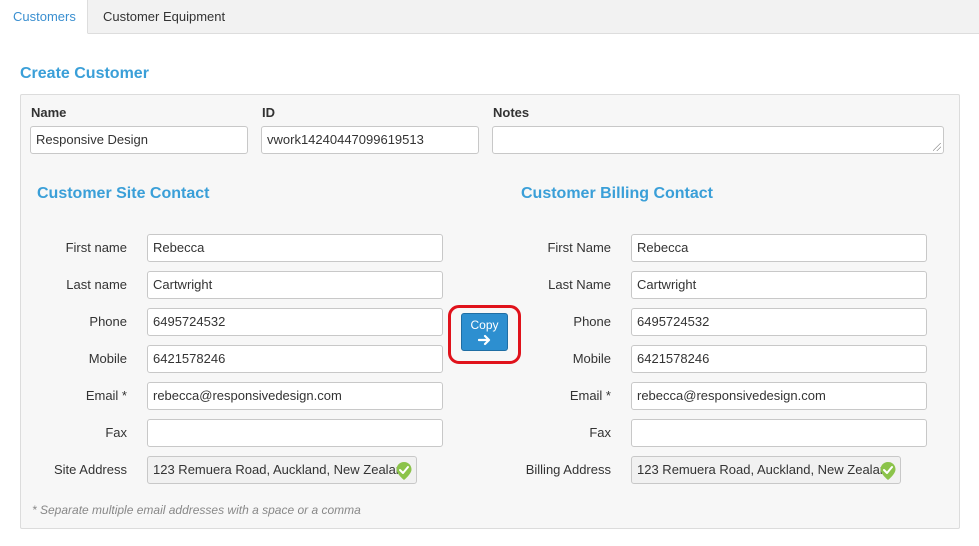  Describe the element at coordinates (84, 73) in the screenshot. I see `page-title: Create Customer` at that location.